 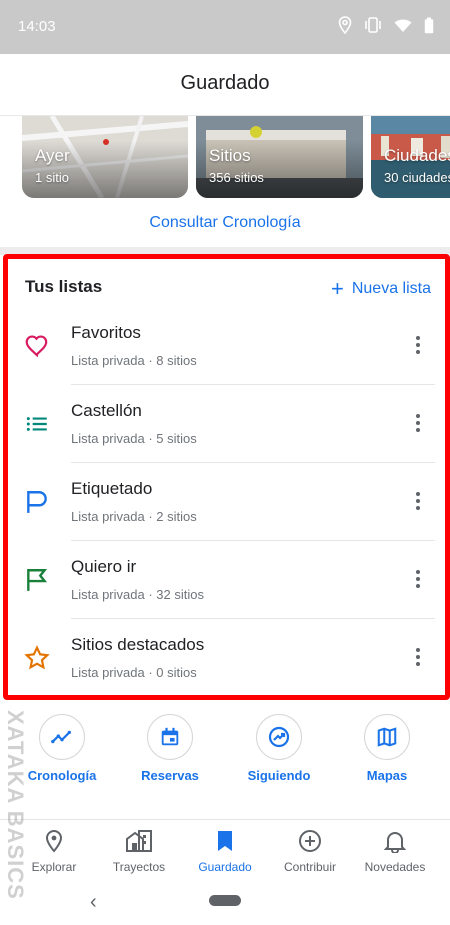 I want to click on flag-icon, so click(x=37, y=580).